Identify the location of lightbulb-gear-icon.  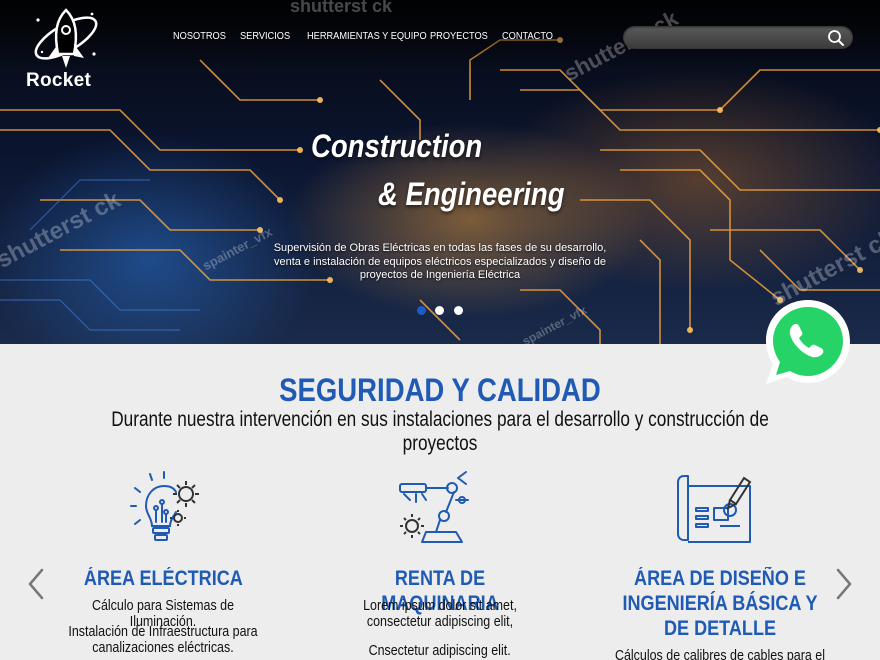
(164, 506).